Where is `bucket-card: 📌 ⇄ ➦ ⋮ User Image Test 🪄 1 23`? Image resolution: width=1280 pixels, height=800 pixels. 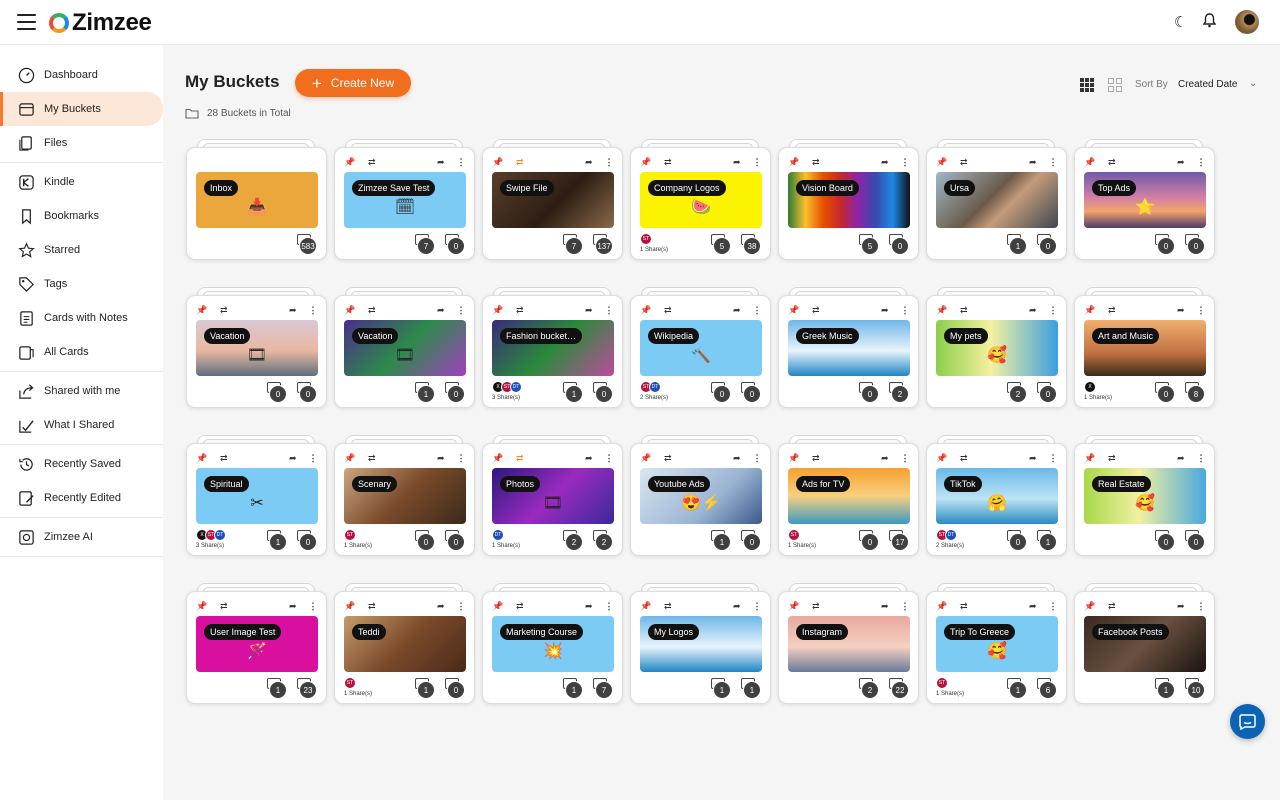 bucket-card: 📌 ⇄ ➦ ⋮ User Image Test 🪄 1 23 is located at coordinates (256, 643).